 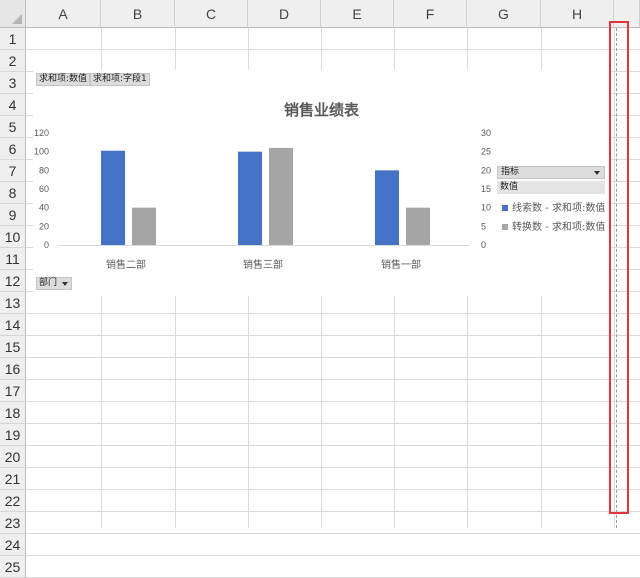 What do you see at coordinates (13, 479) in the screenshot?
I see `row-header-21: 21` at bounding box center [13, 479].